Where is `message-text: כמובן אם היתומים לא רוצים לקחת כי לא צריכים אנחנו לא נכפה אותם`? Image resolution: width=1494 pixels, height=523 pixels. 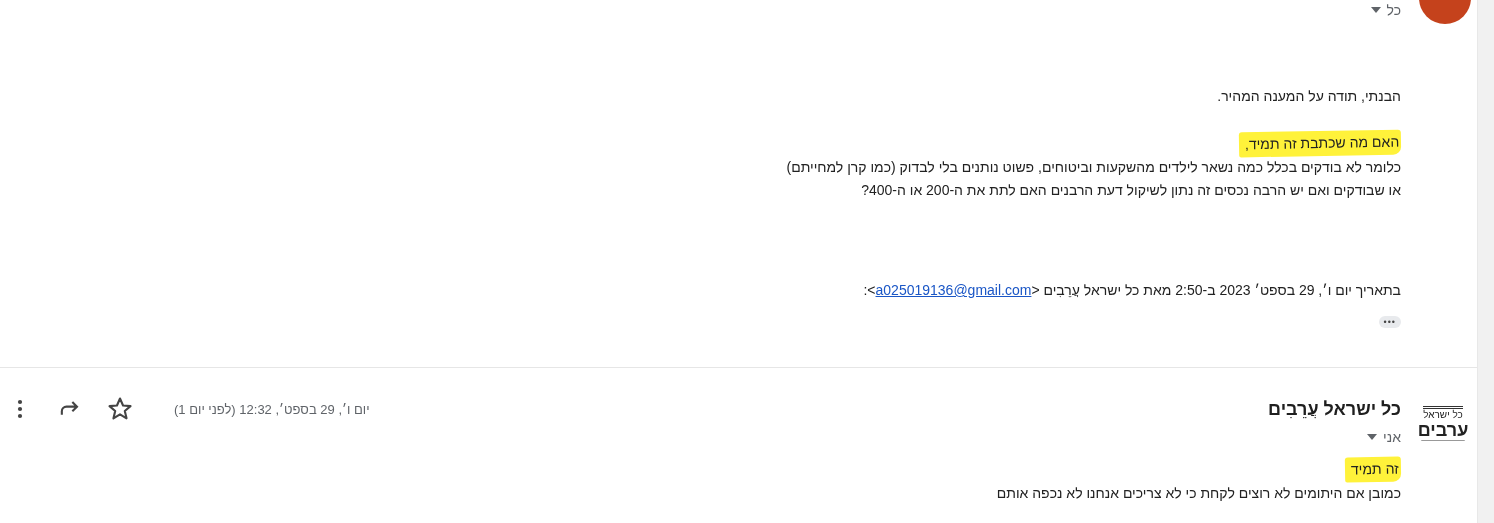
message-text: כמובן אם היתומים לא רוצים לקחת כי לא צריכים אנחנו לא נכפה אותם is located at coordinates (1198, 493).